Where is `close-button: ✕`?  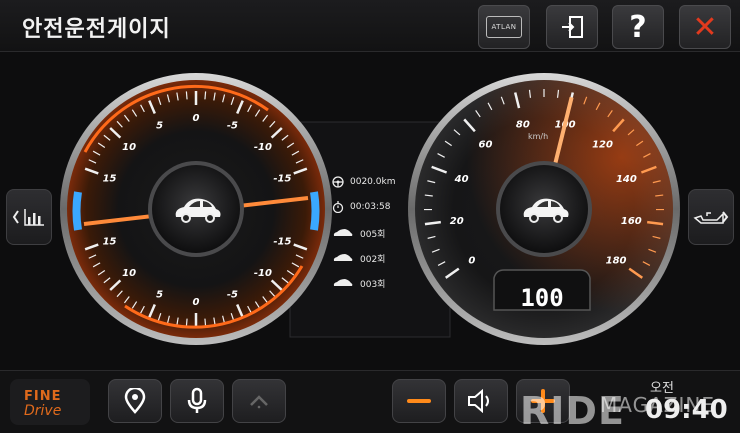 close-button: ✕ is located at coordinates (705, 27).